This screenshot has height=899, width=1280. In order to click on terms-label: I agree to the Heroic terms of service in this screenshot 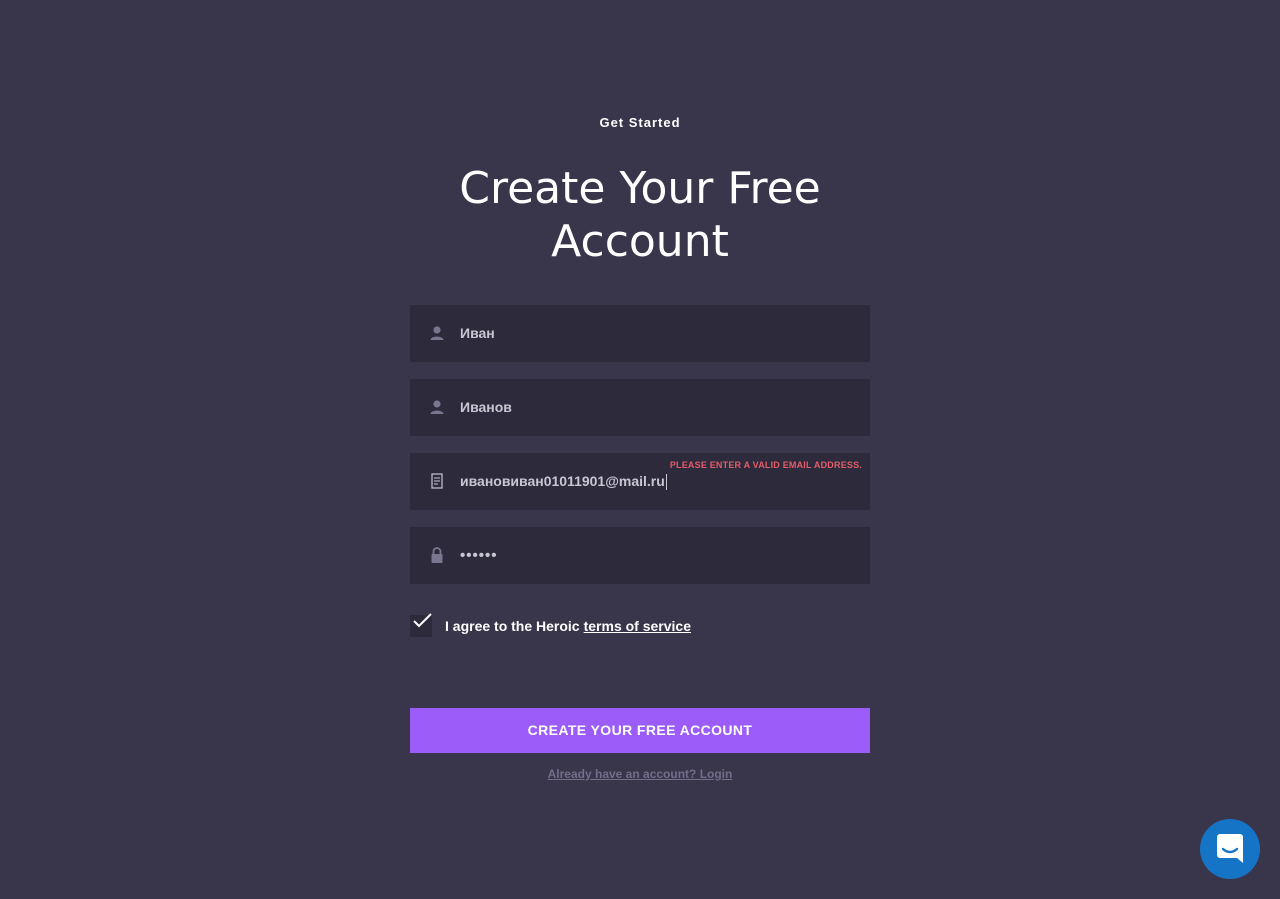, I will do `click(568, 626)`.